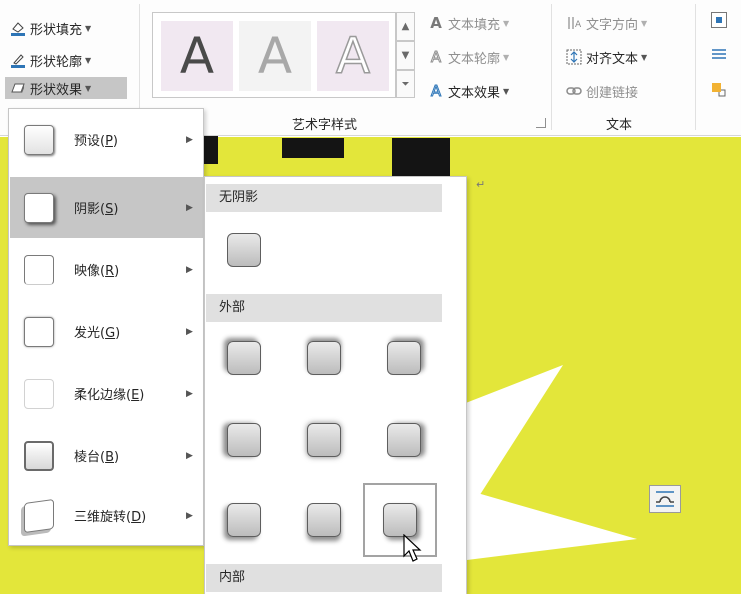 The height and width of the screenshot is (594, 741). Describe the element at coordinates (353, 56) in the screenshot. I see `wordart-style-3: A` at that location.